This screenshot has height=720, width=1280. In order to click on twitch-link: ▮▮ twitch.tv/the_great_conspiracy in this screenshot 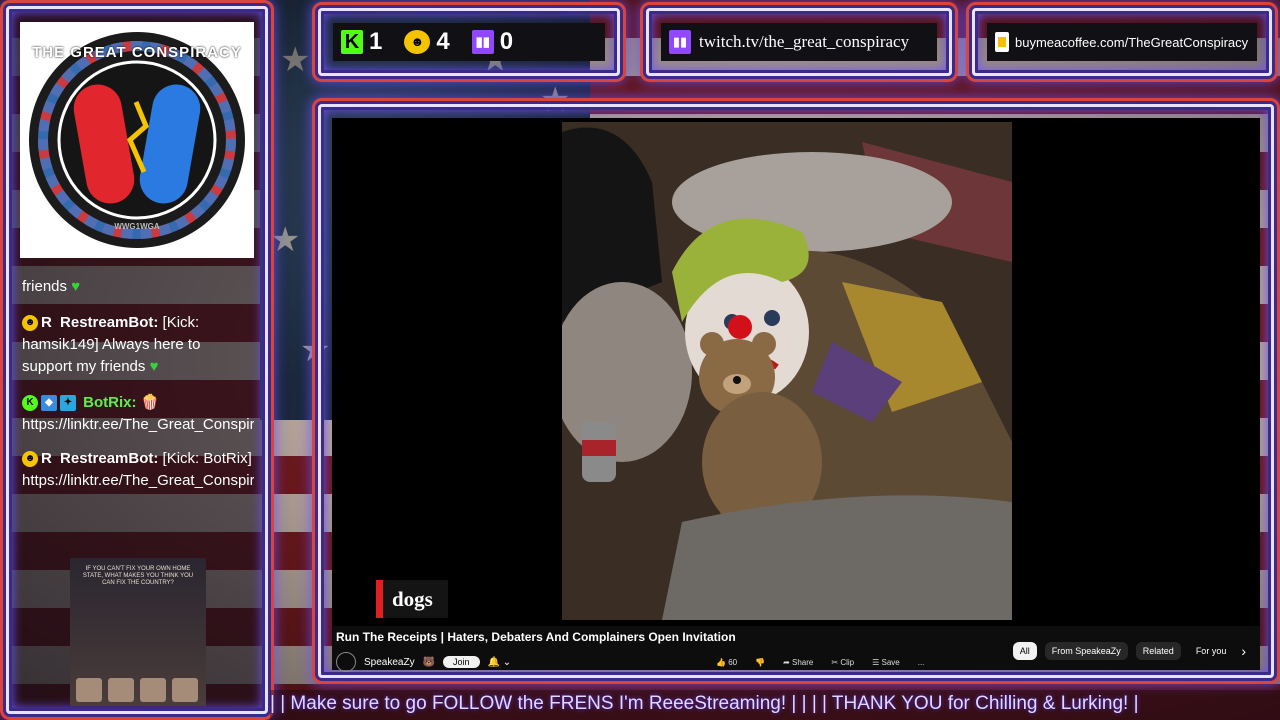, I will do `click(799, 42)`.